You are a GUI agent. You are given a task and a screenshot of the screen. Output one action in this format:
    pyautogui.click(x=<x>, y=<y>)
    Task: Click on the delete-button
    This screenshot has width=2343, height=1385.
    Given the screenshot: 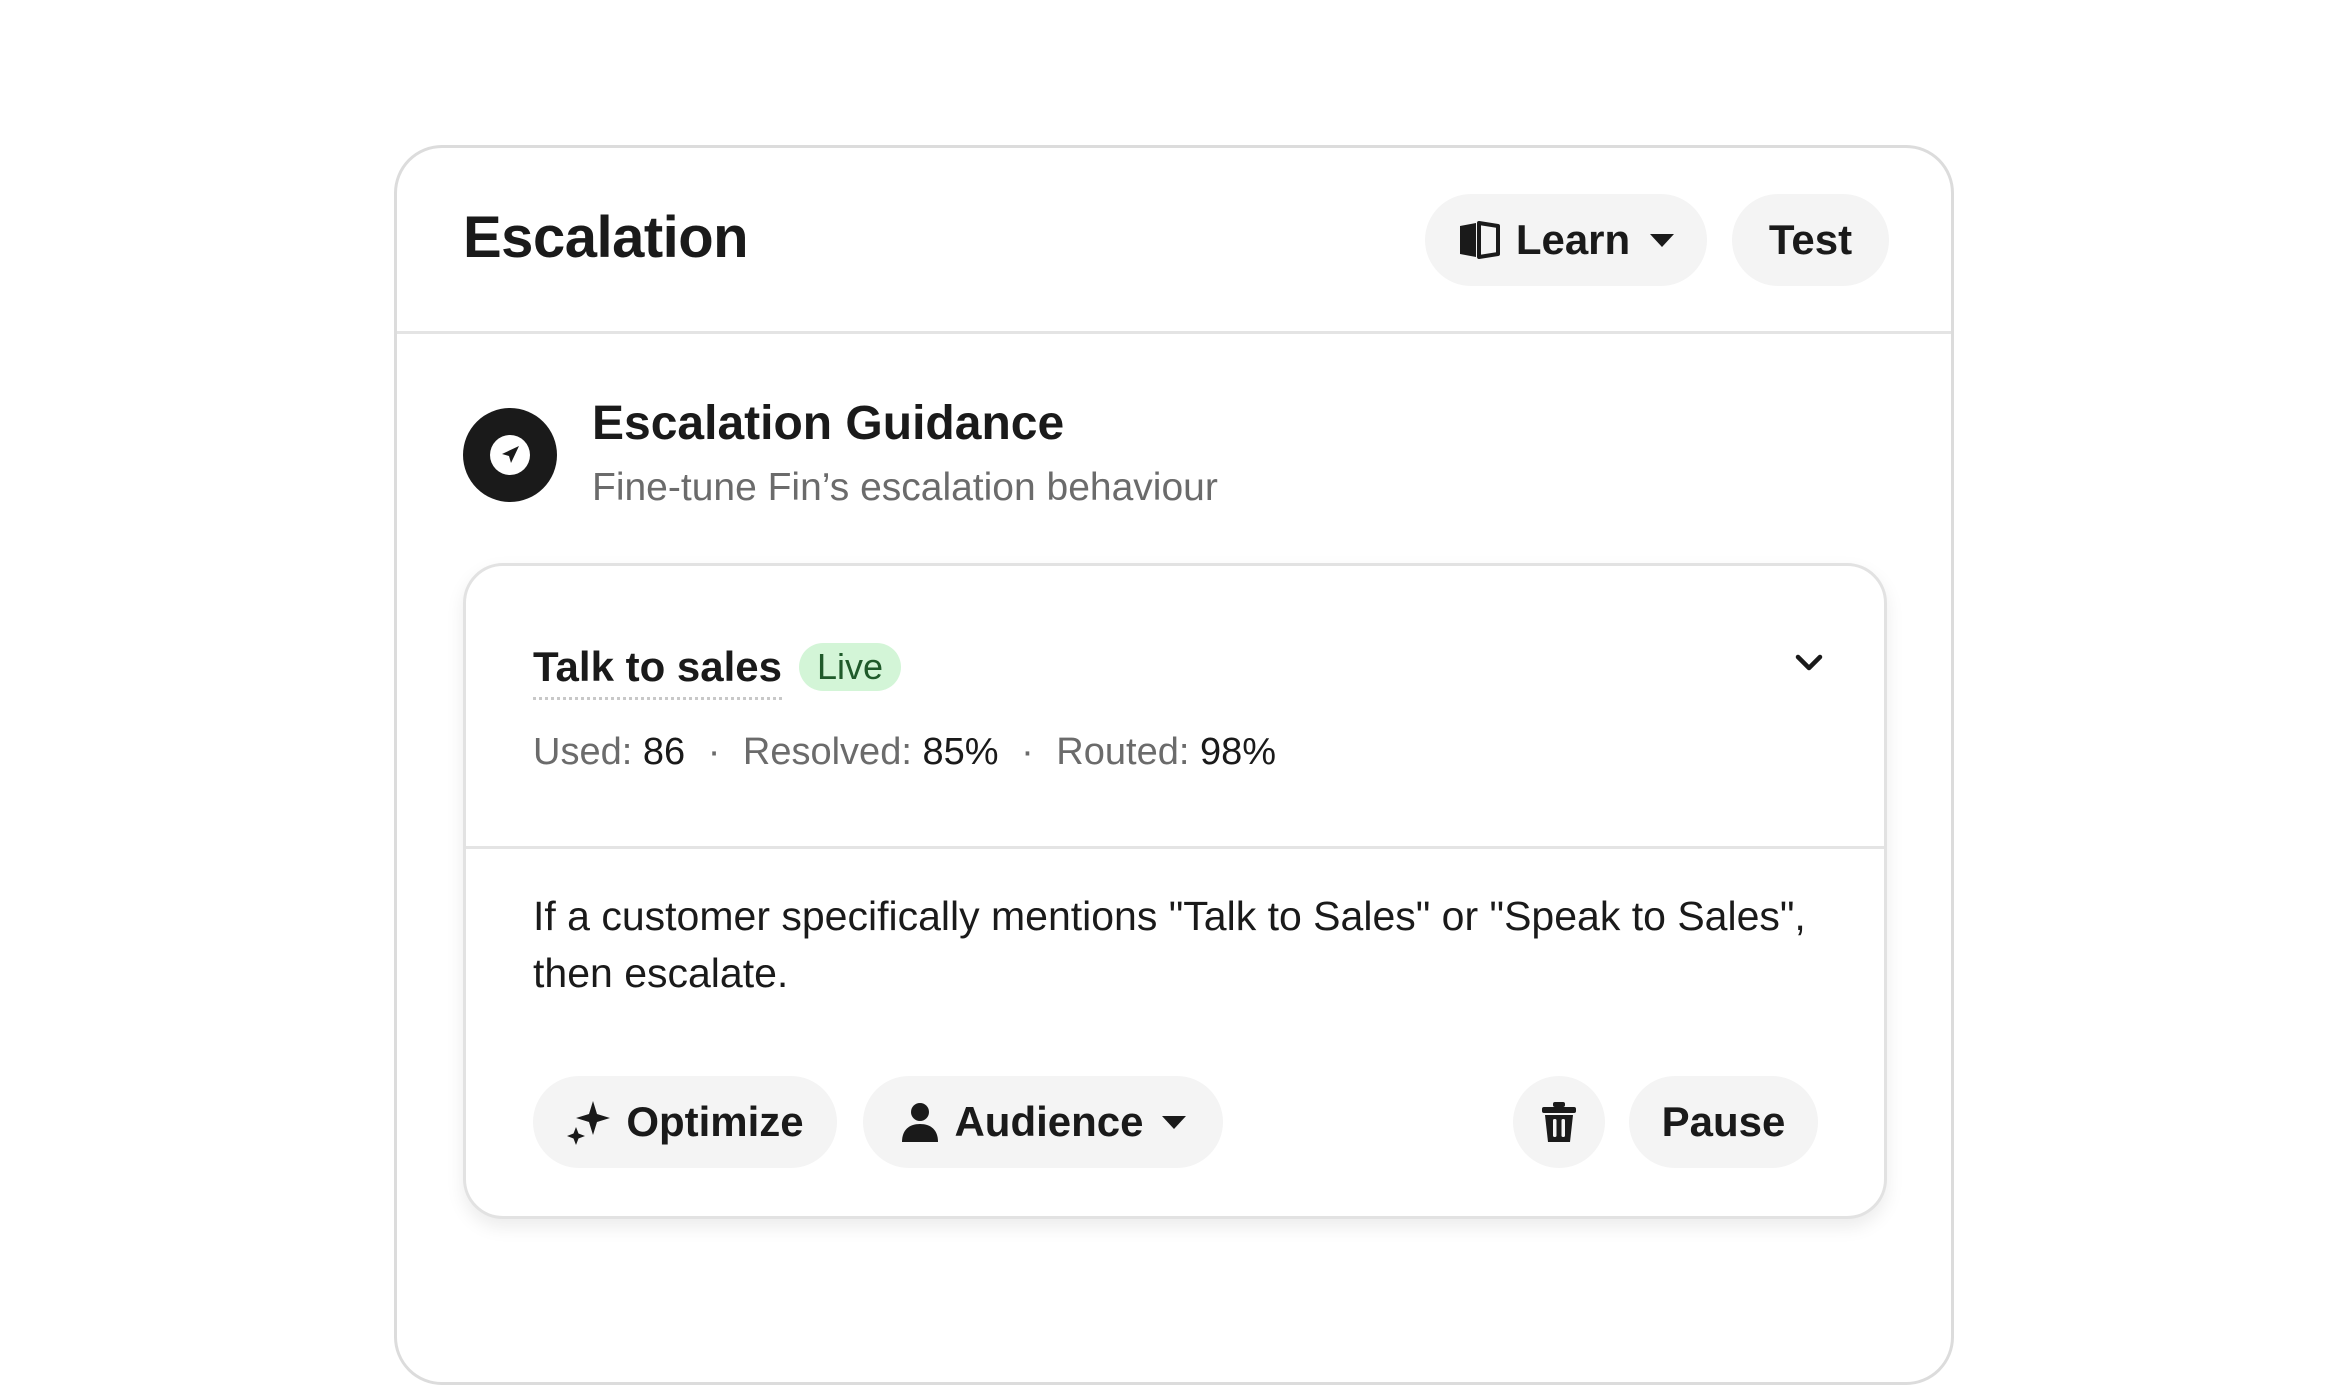 What is the action you would take?
    pyautogui.click(x=1559, y=1122)
    